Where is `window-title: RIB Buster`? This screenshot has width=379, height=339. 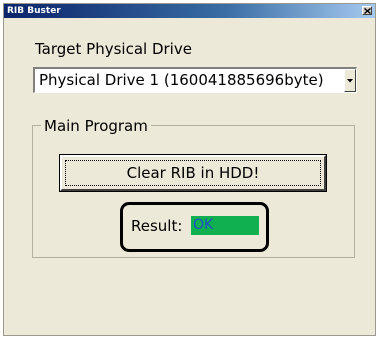
window-title: RIB Buster is located at coordinates (34, 11).